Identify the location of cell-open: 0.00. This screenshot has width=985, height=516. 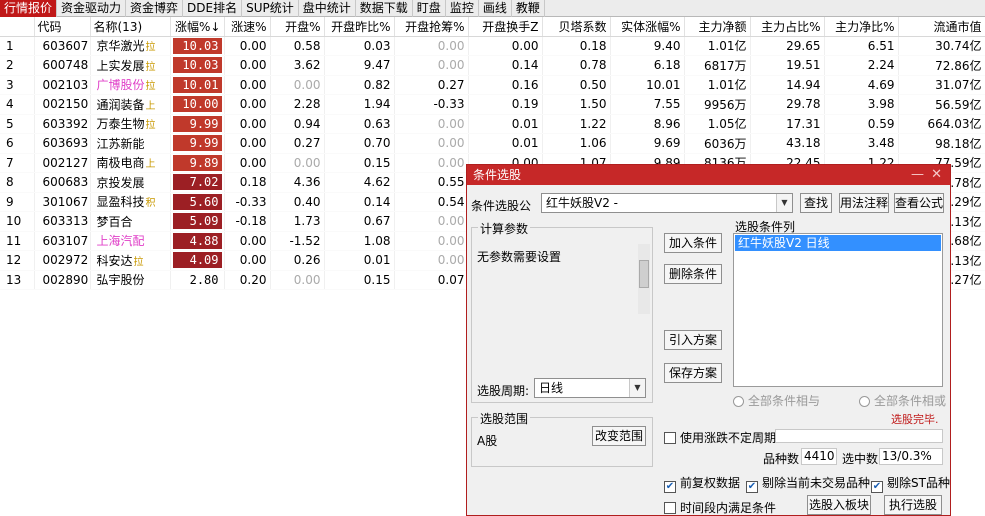
(297, 85).